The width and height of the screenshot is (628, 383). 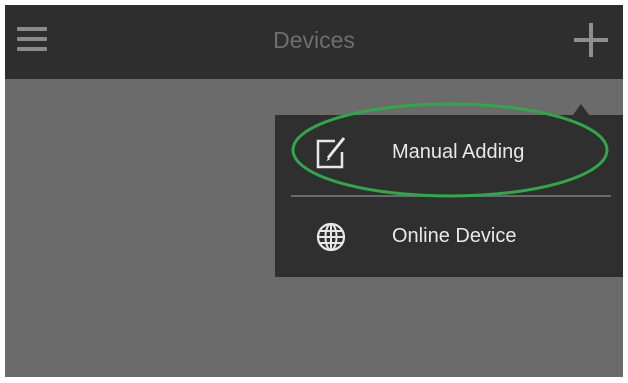 I want to click on menu-item-label: Manual Adding, so click(x=458, y=152).